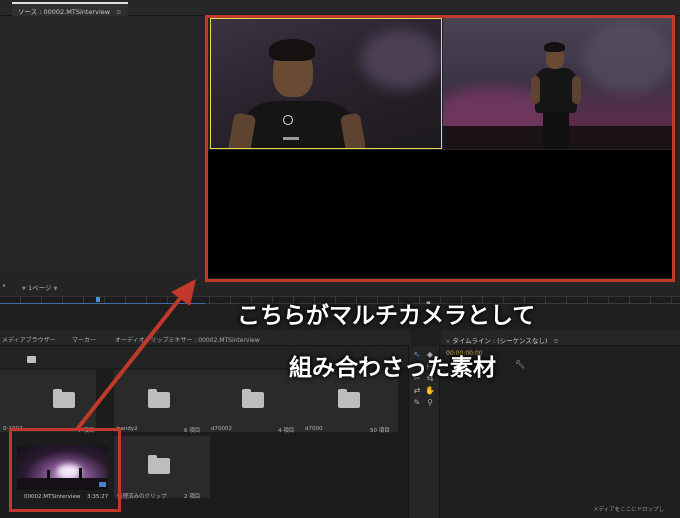  What do you see at coordinates (142, 497) in the screenshot?
I see `bin-name: 処理済みのクリップ` at bounding box center [142, 497].